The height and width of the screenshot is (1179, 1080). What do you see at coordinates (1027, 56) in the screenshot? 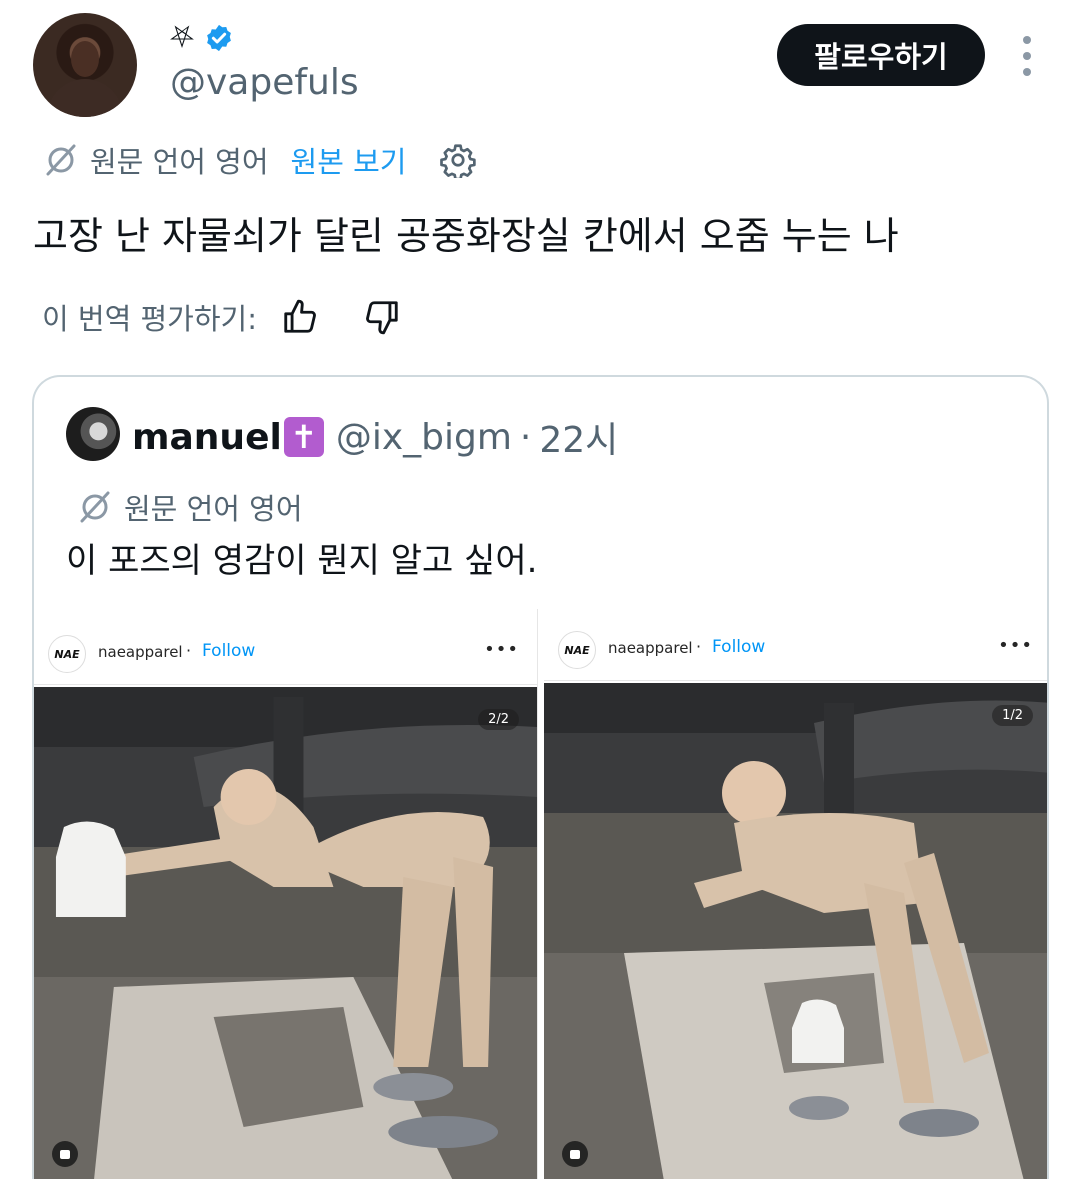
I see `more-options-icon` at bounding box center [1027, 56].